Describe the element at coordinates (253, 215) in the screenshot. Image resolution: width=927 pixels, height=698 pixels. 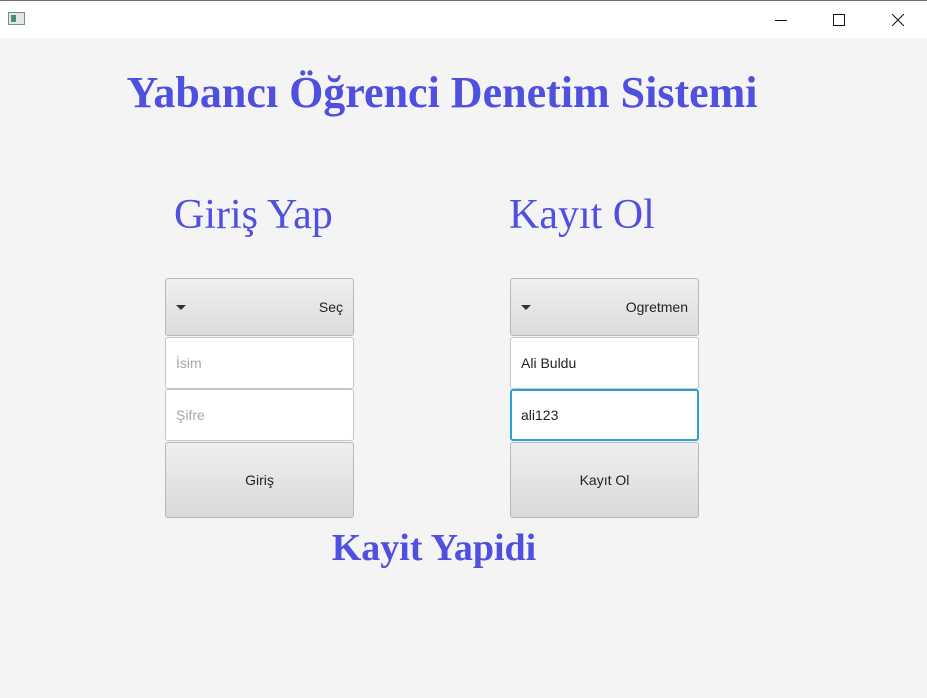
I see `login-section-title: Giriş Yap` at that location.